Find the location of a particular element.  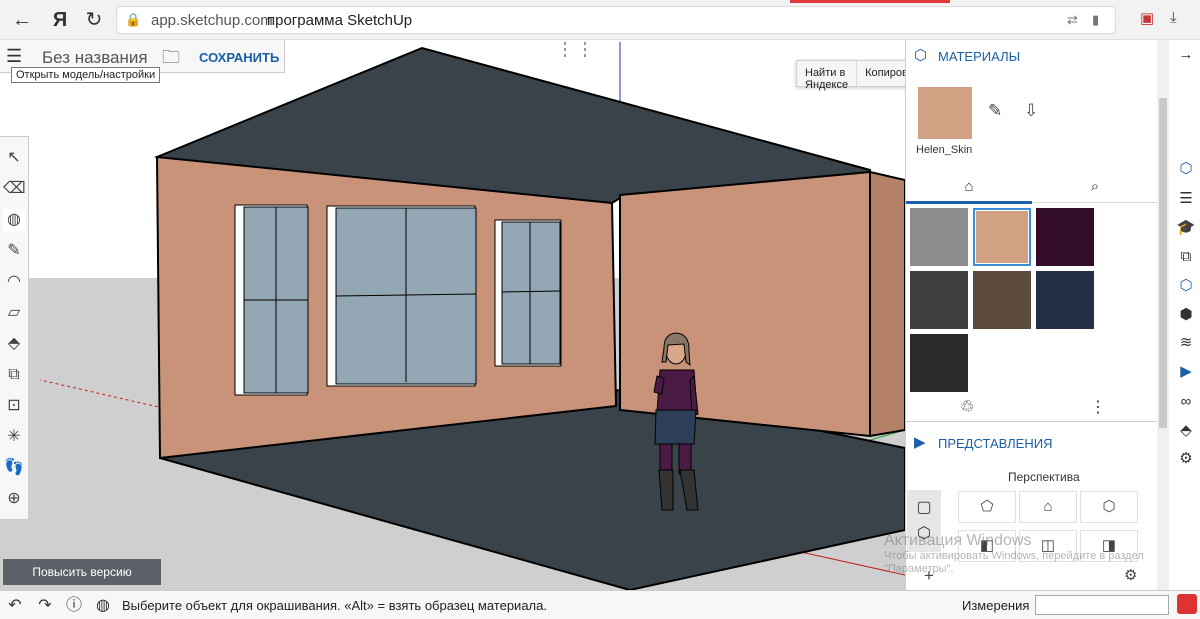

collapse-arrow-icon: → is located at coordinates (1186, 55).